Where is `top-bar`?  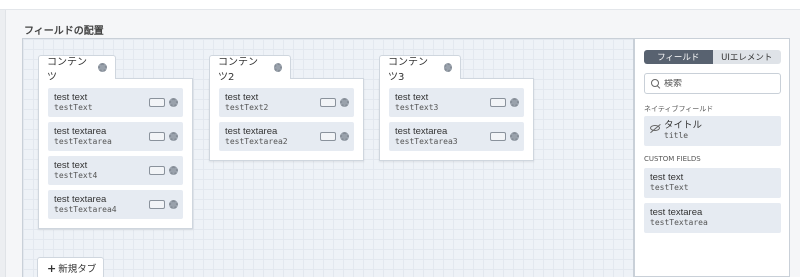
top-bar is located at coordinates (400, 5).